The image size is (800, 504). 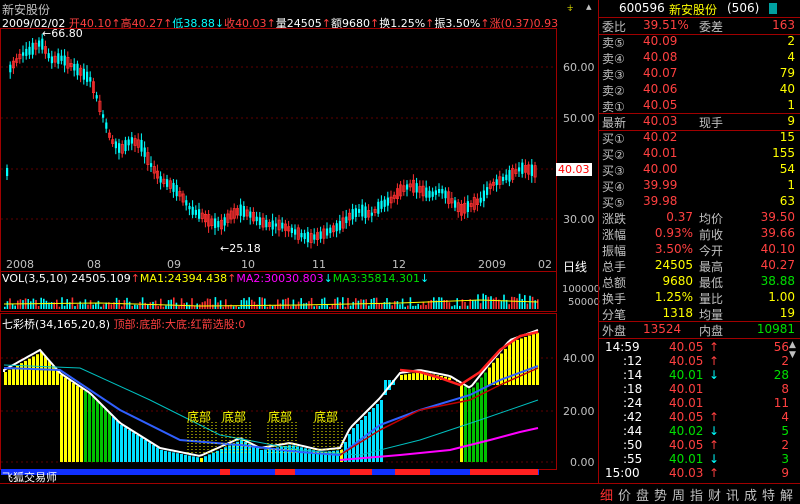 I want to click on bottom-tab: 财, so click(x=714, y=494).